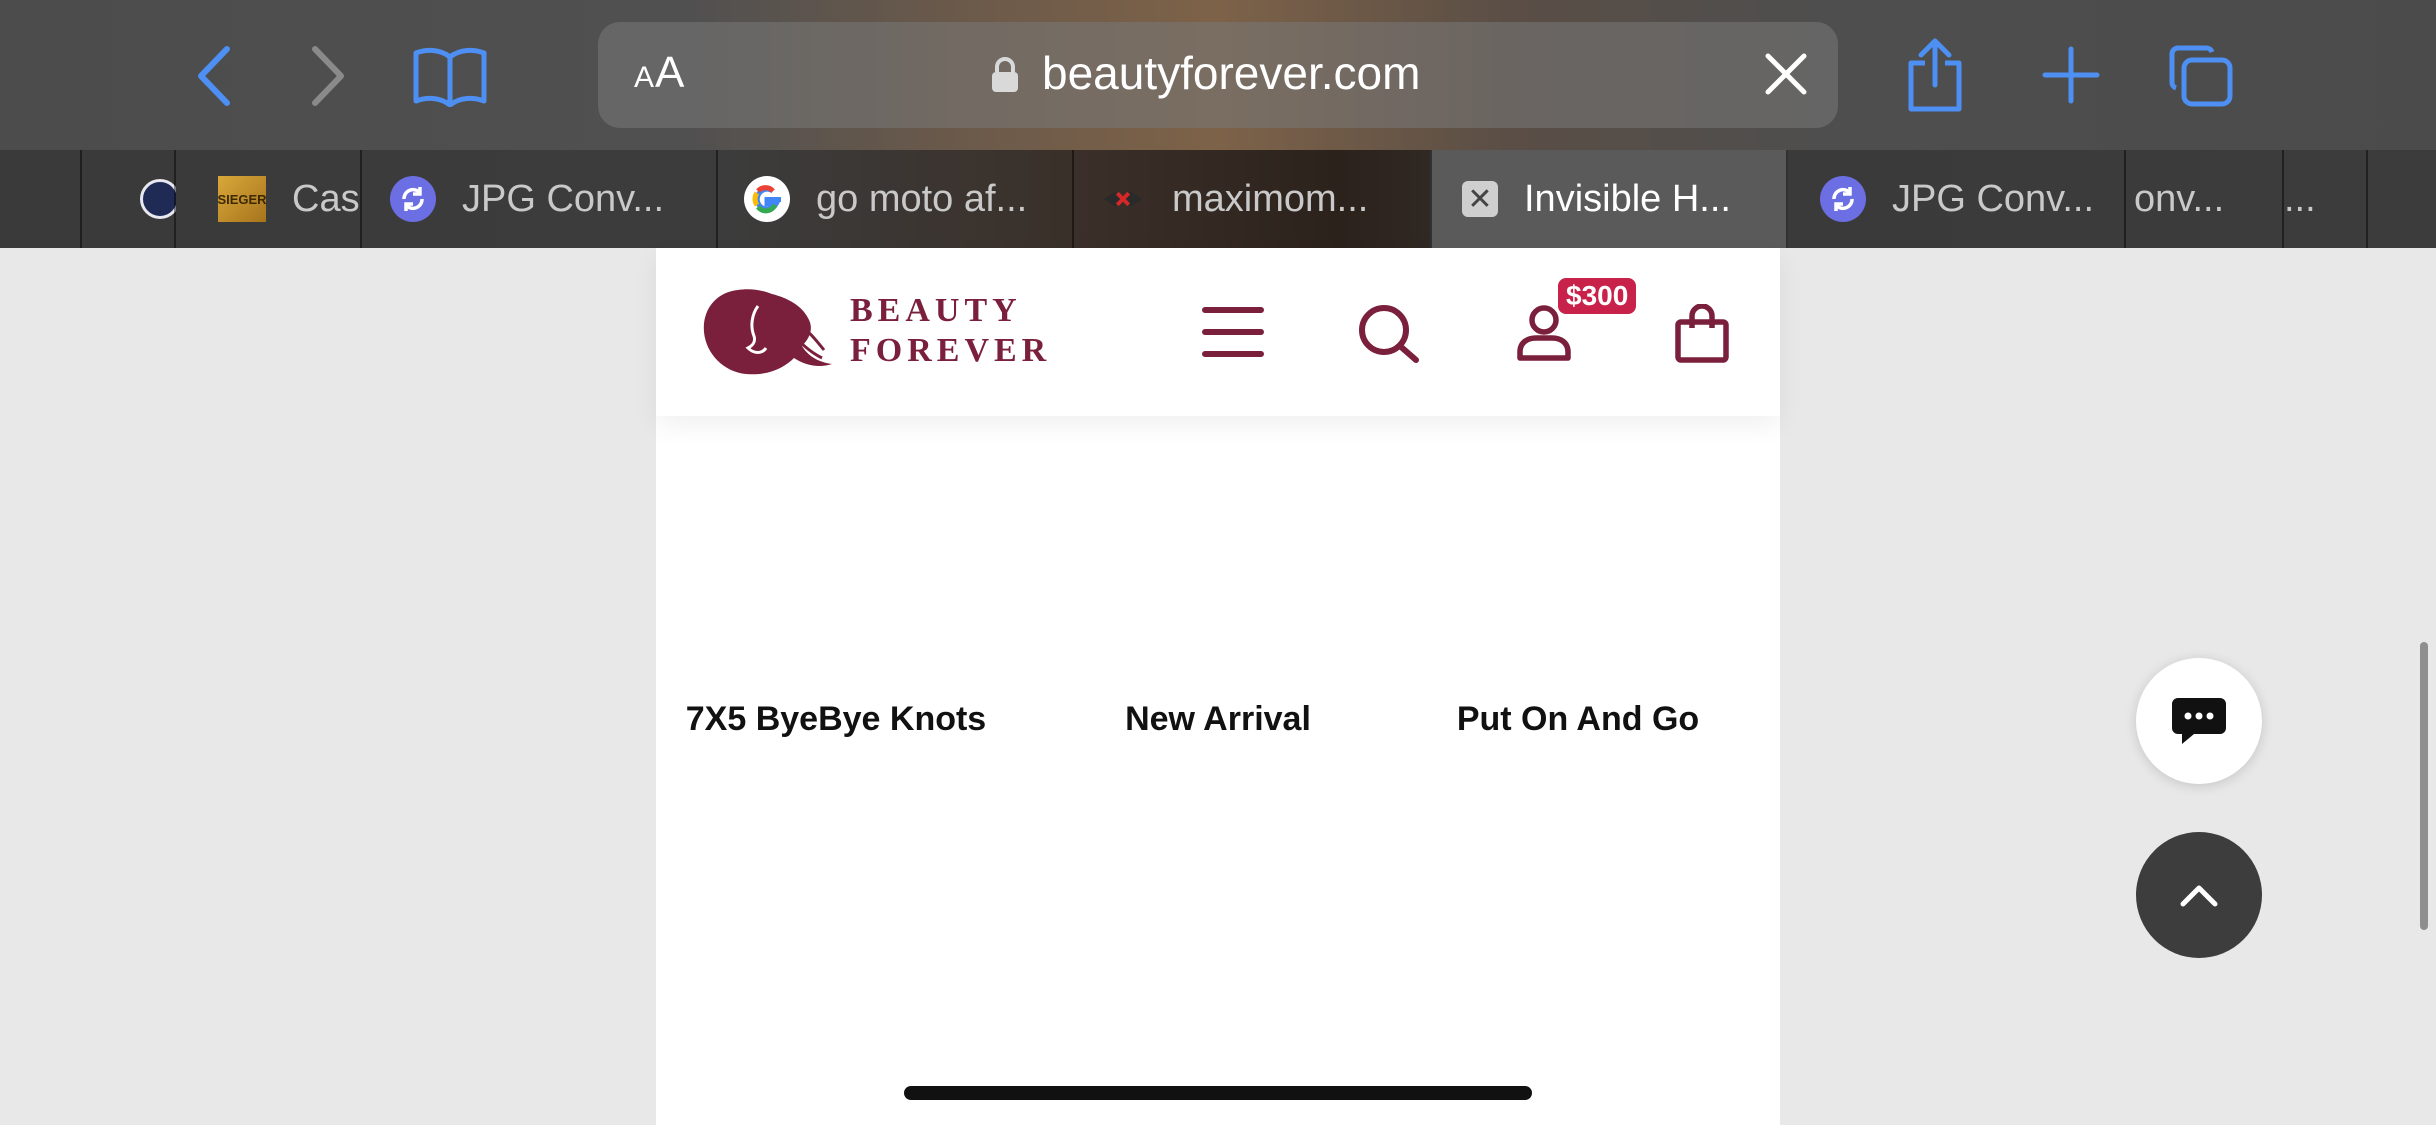 This screenshot has height=1125, width=2436. What do you see at coordinates (242, 199) in the screenshot?
I see `sieger-icon: SIEGER` at bounding box center [242, 199].